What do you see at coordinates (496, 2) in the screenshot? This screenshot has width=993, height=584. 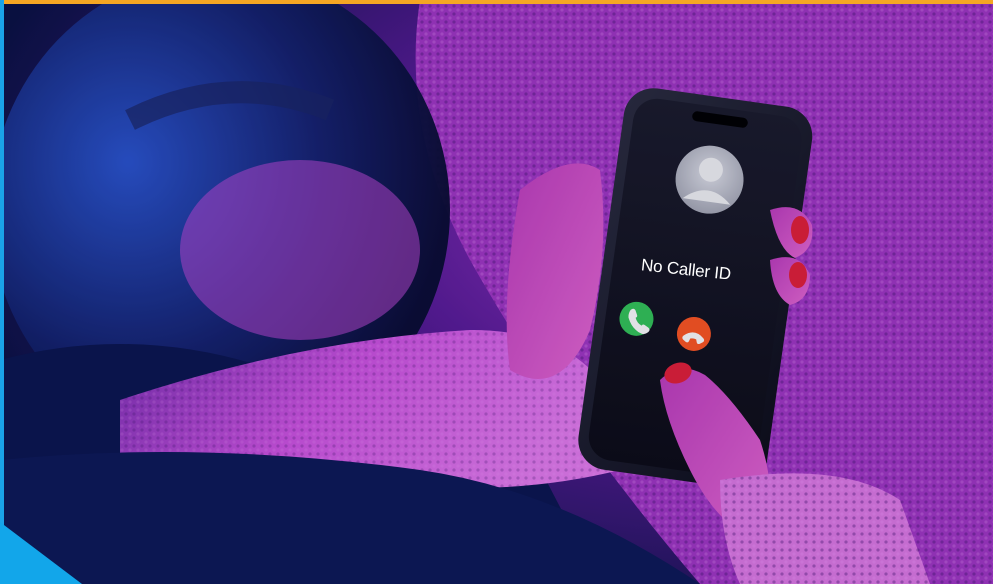 I see `top-accent-bar` at bounding box center [496, 2].